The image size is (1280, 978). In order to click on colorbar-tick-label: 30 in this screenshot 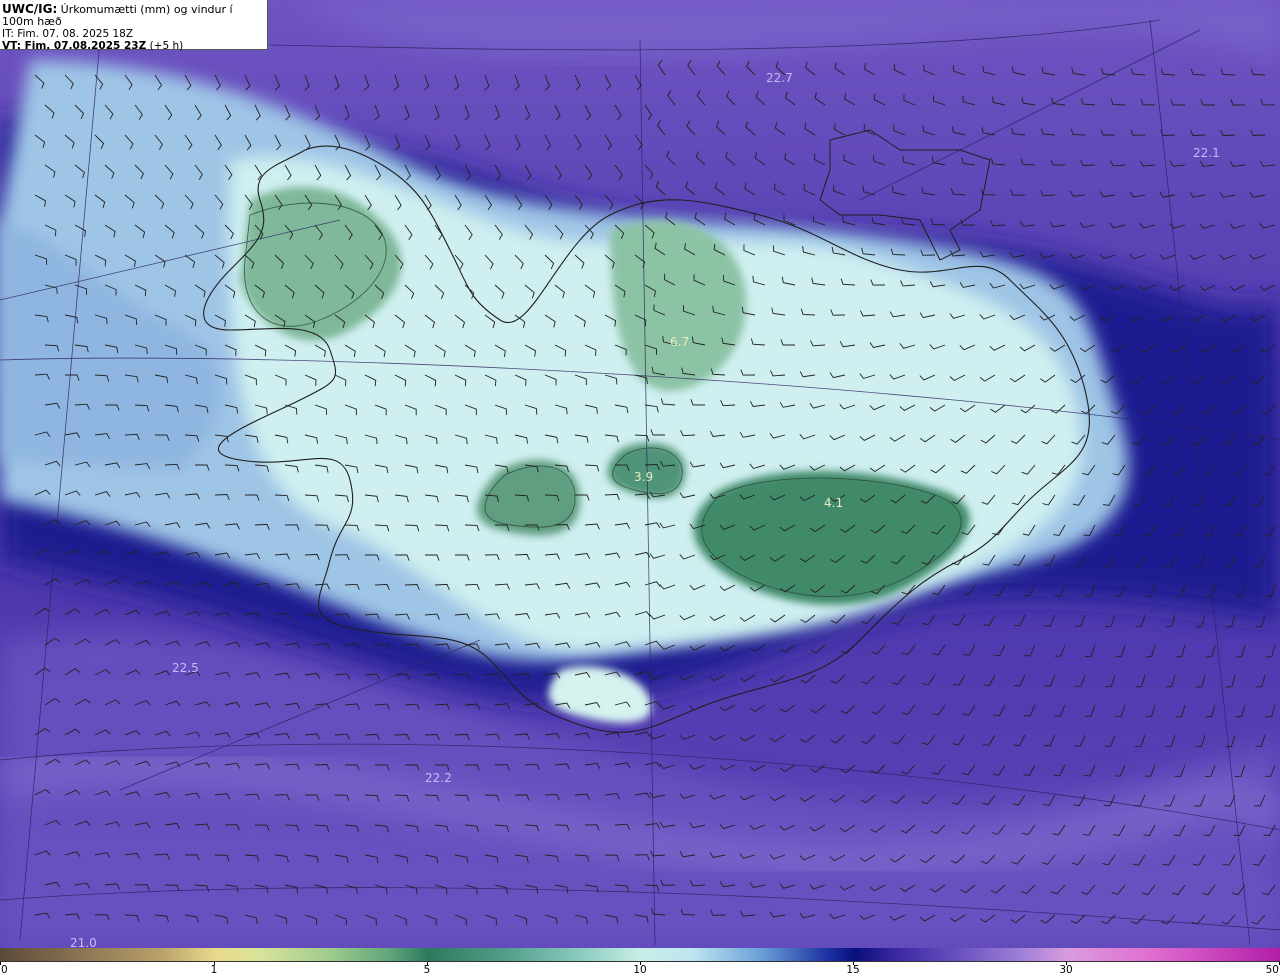, I will do `click(1066, 970)`.